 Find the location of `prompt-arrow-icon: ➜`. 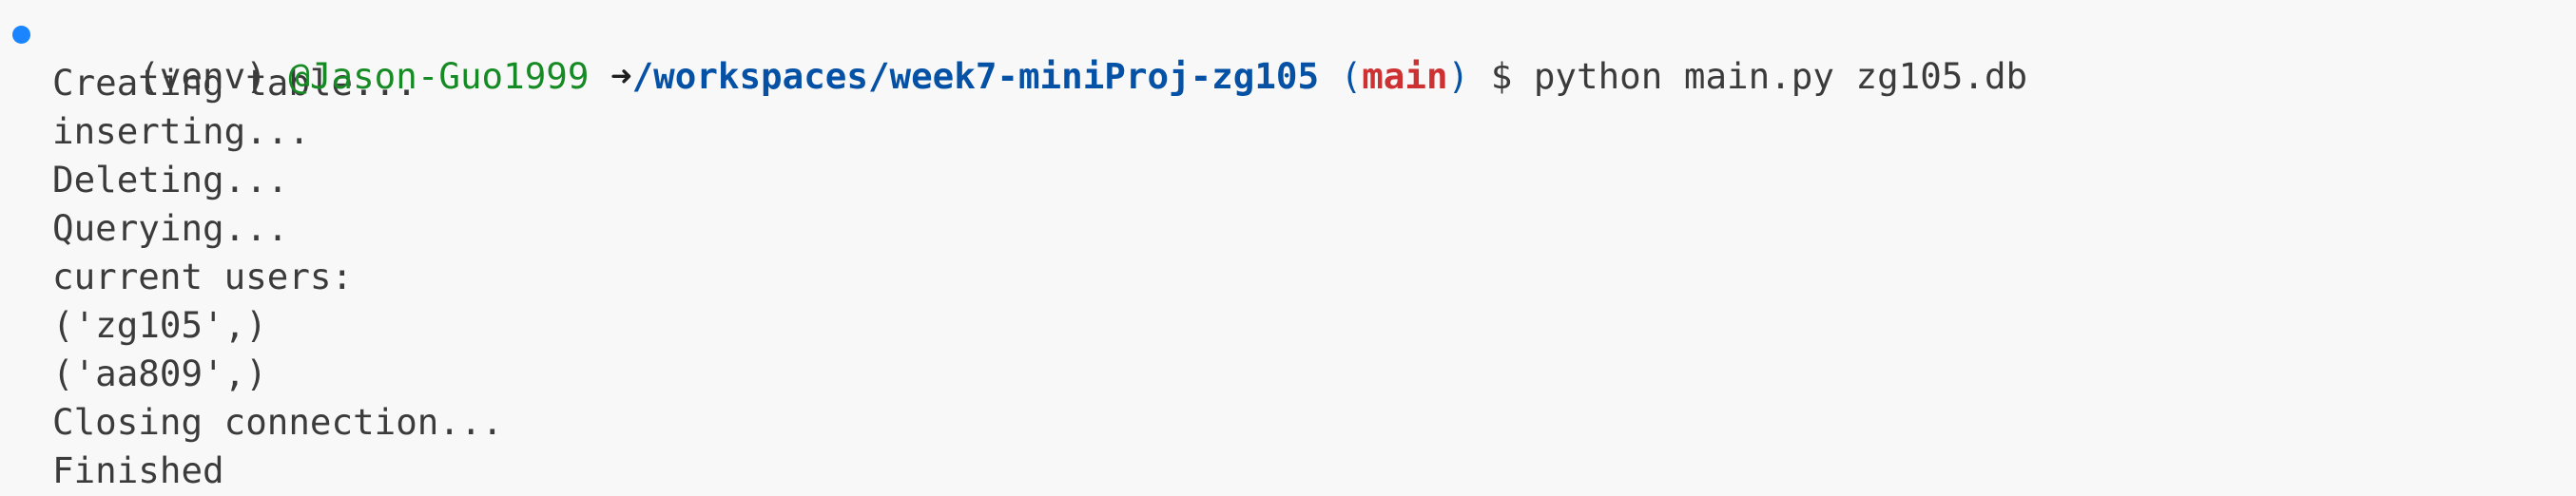

prompt-arrow-icon: ➜ is located at coordinates (621, 76).